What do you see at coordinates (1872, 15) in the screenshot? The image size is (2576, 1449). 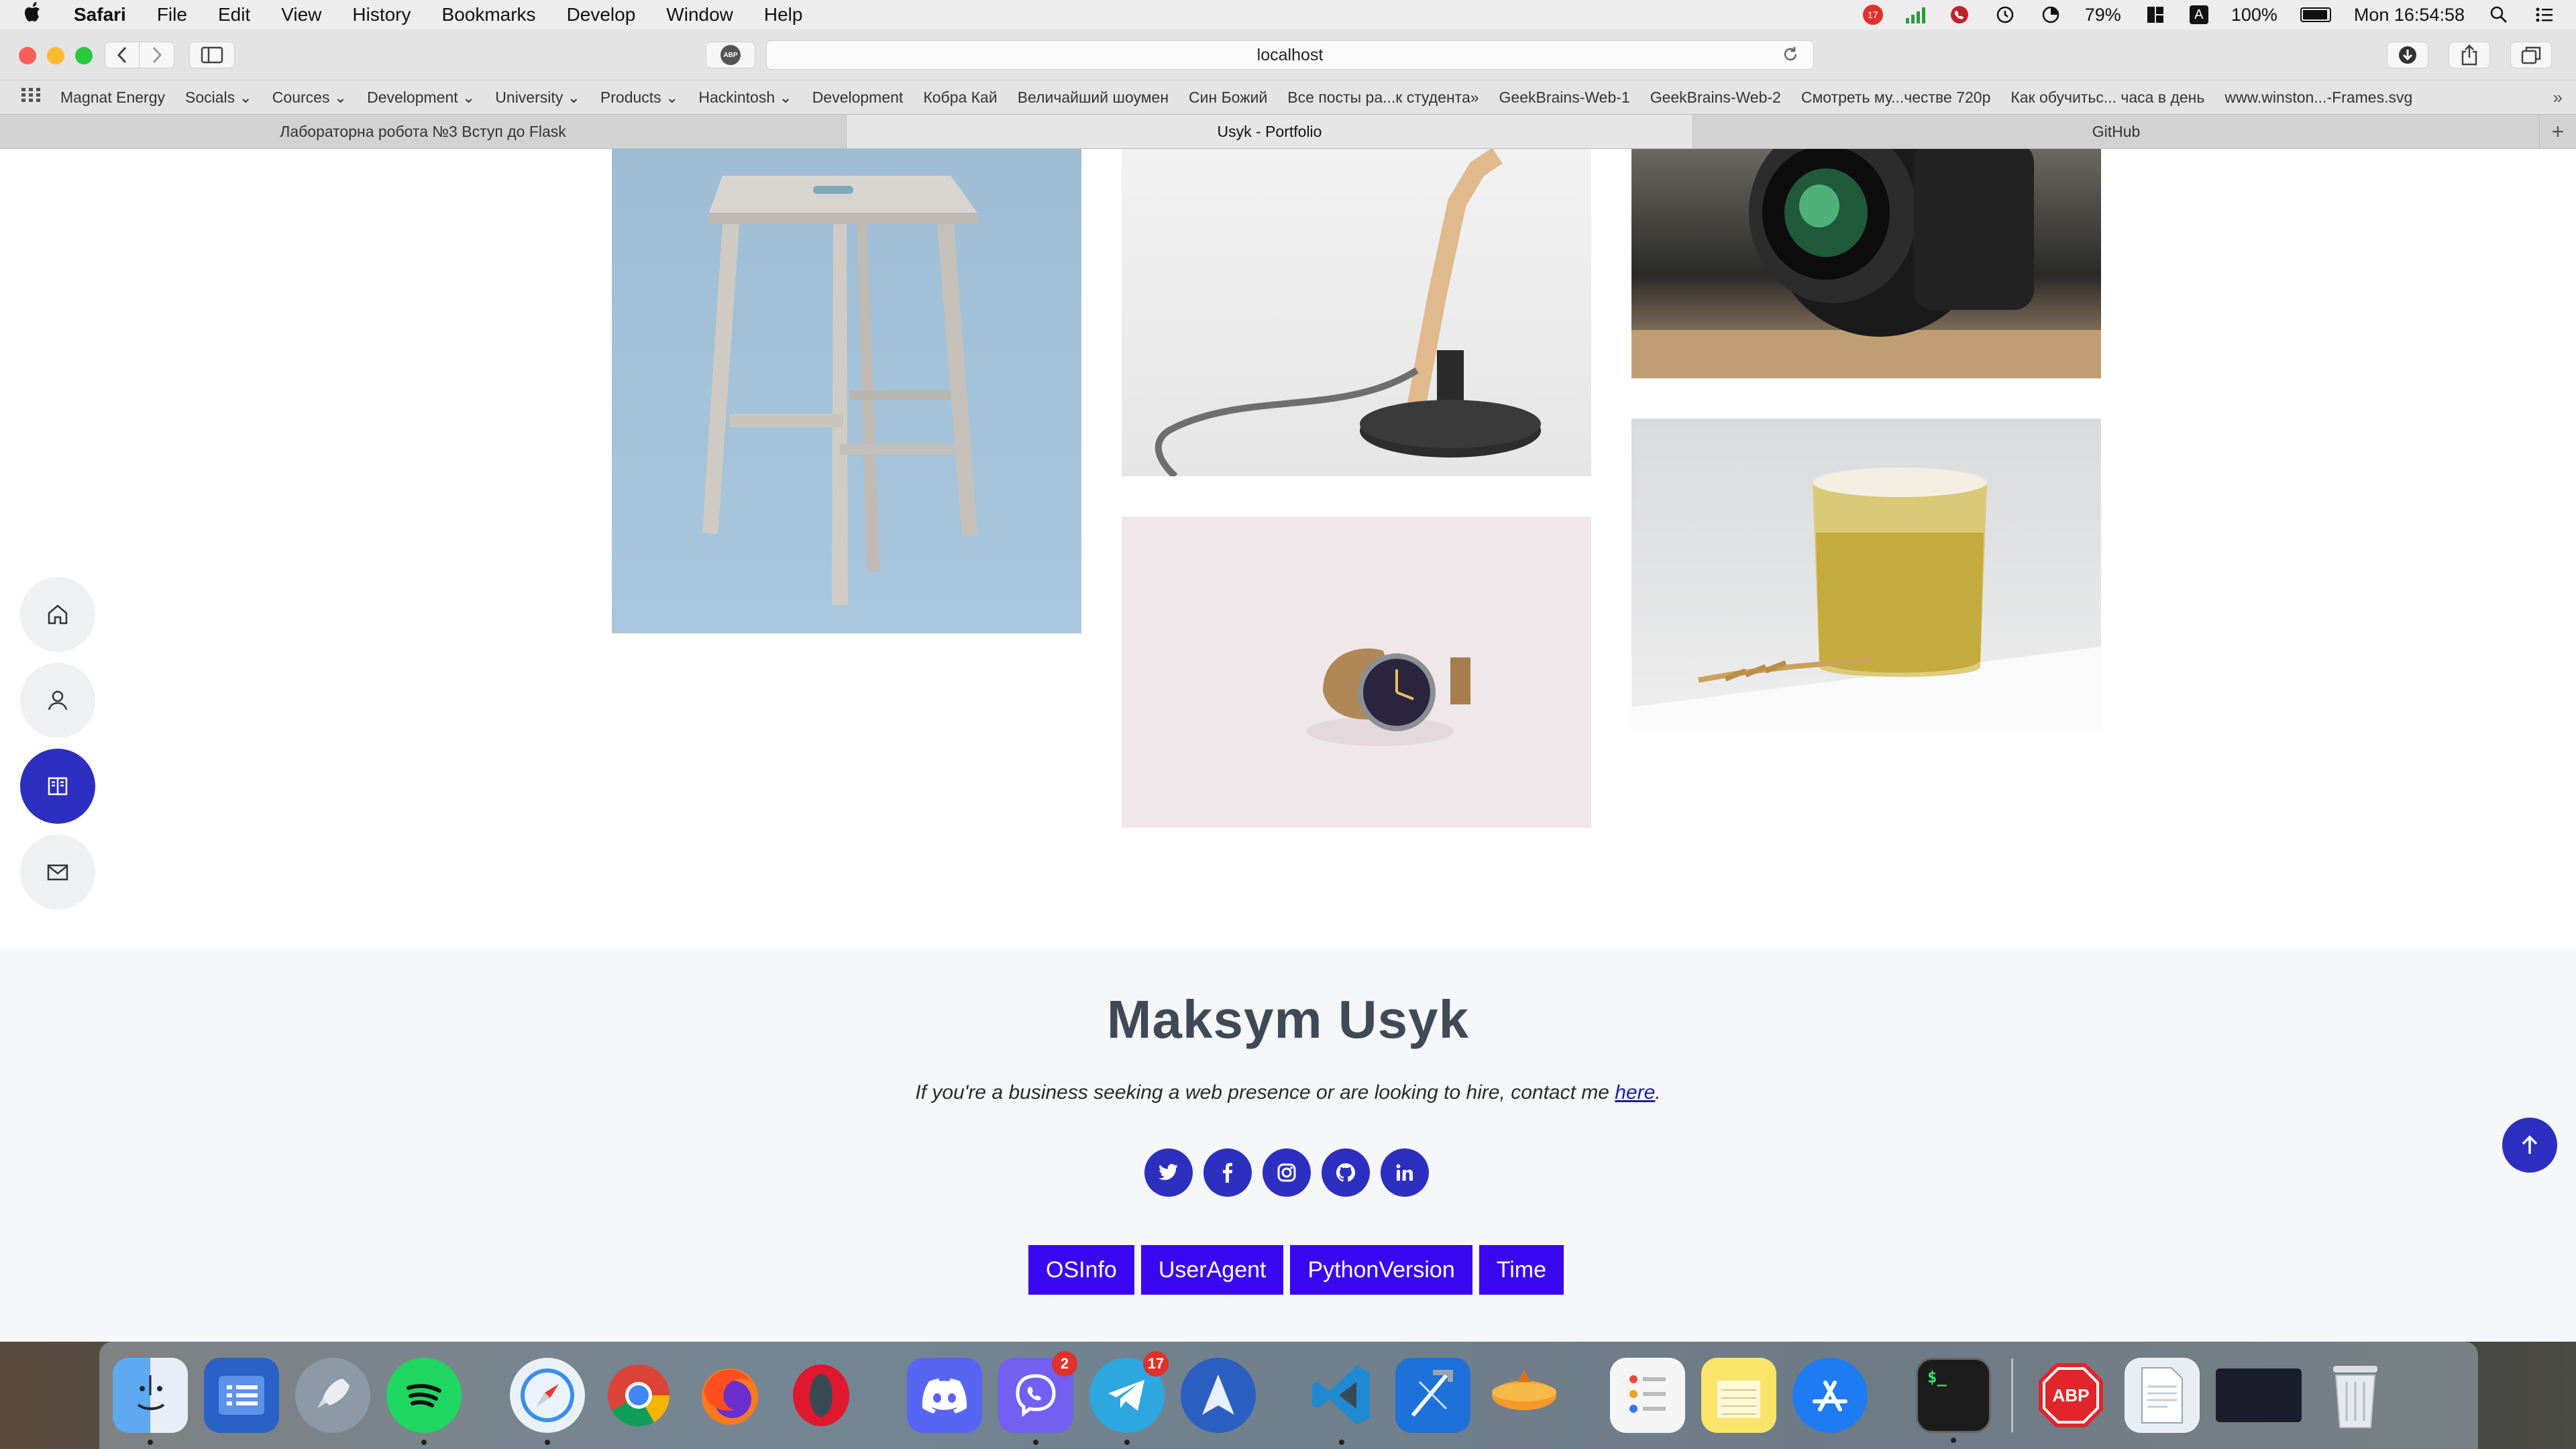 I see `notification-badge-icon: 17` at bounding box center [1872, 15].